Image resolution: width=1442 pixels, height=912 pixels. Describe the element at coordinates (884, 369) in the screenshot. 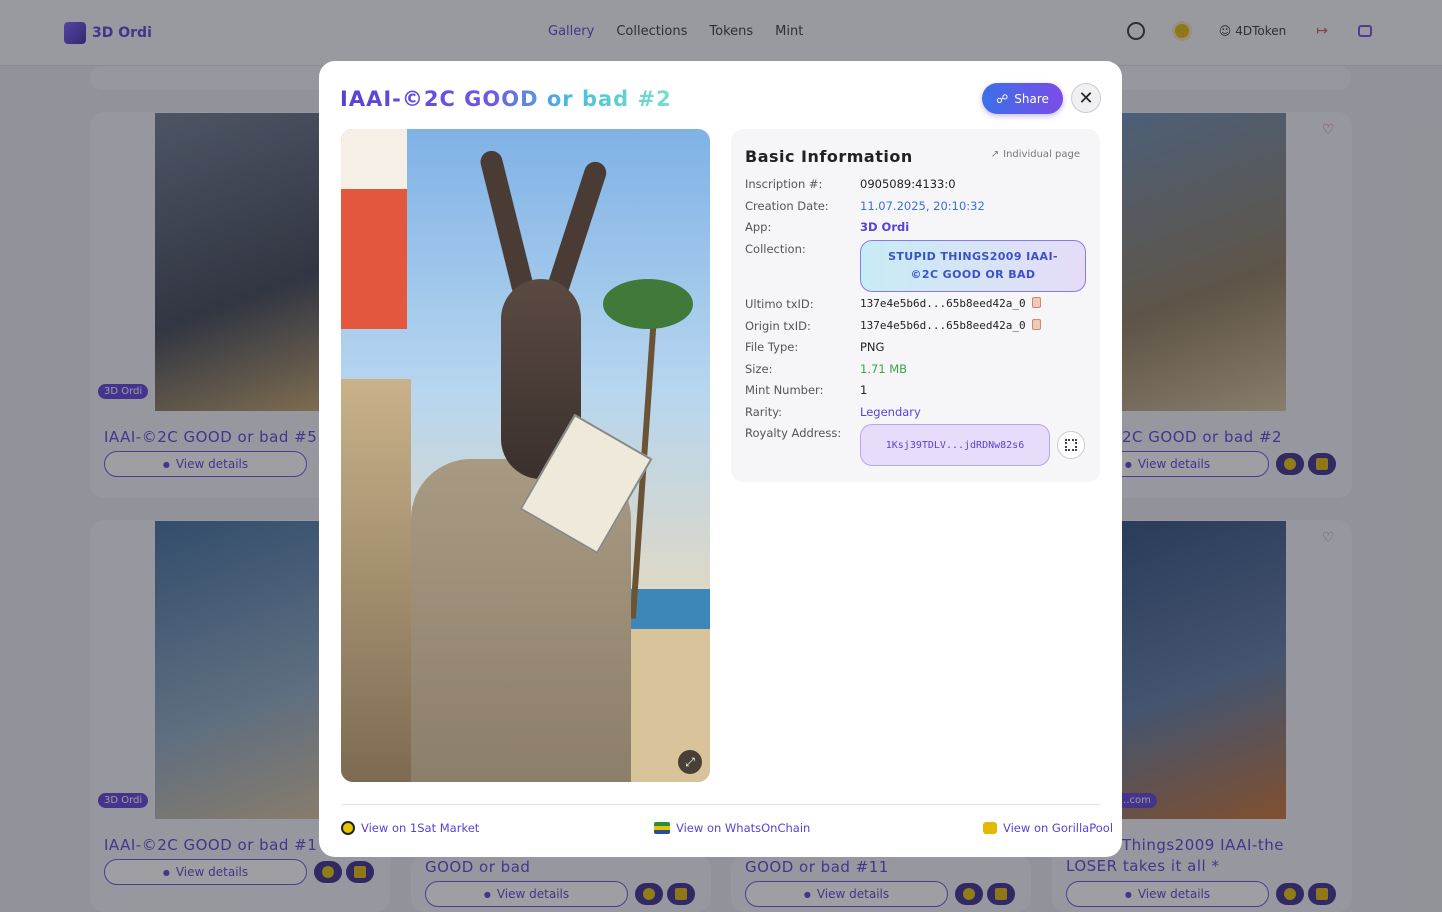

I see `size-value: 1.71 MB` at that location.